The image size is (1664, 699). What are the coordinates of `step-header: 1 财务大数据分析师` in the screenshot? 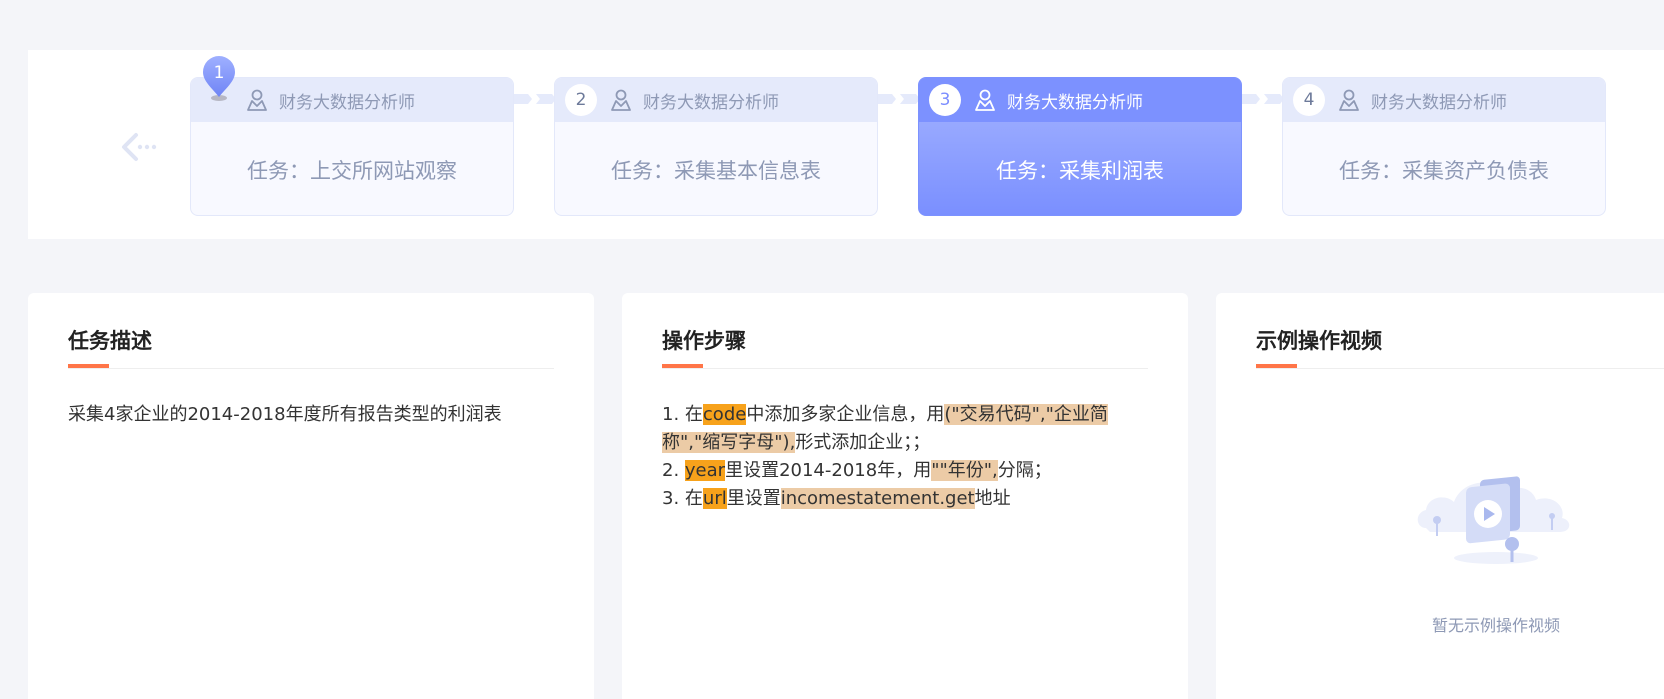 It's located at (352, 100).